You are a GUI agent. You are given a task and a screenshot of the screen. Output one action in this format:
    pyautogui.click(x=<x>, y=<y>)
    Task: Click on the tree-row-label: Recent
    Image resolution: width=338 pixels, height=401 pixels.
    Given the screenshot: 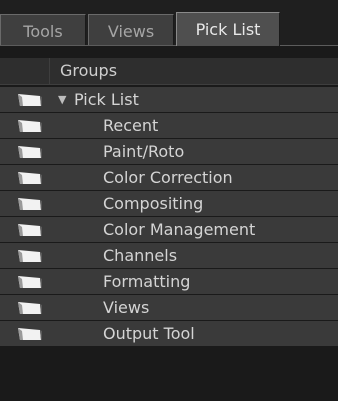 What is the action you would take?
    pyautogui.click(x=131, y=125)
    